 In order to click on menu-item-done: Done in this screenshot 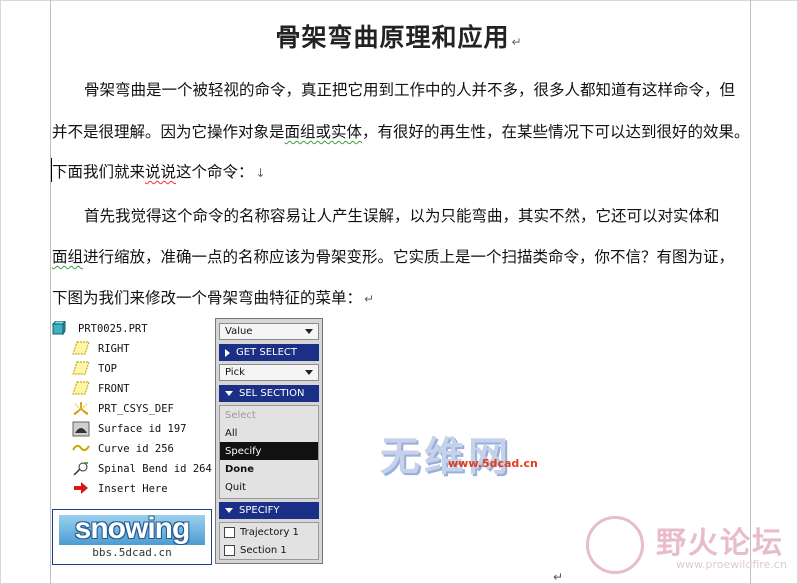, I will do `click(269, 469)`.